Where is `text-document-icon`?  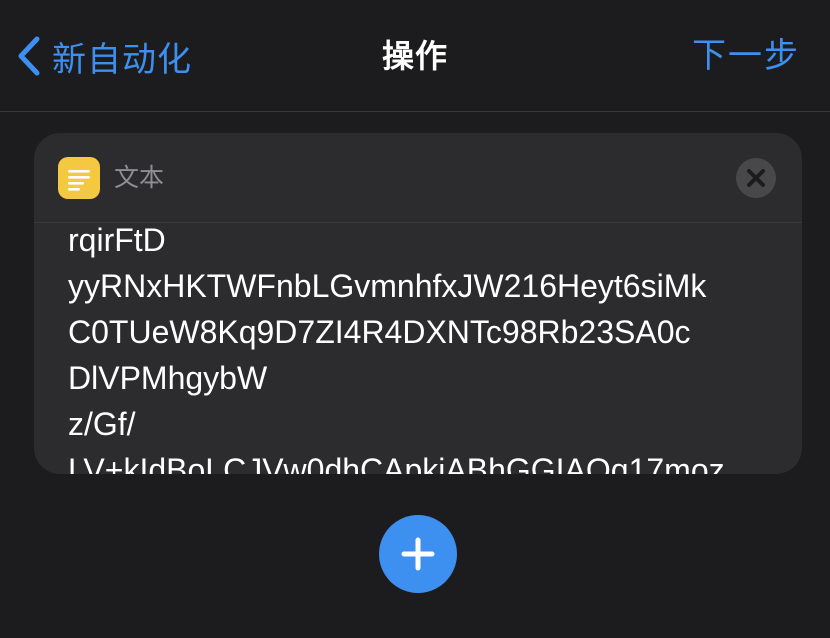
text-document-icon is located at coordinates (79, 178).